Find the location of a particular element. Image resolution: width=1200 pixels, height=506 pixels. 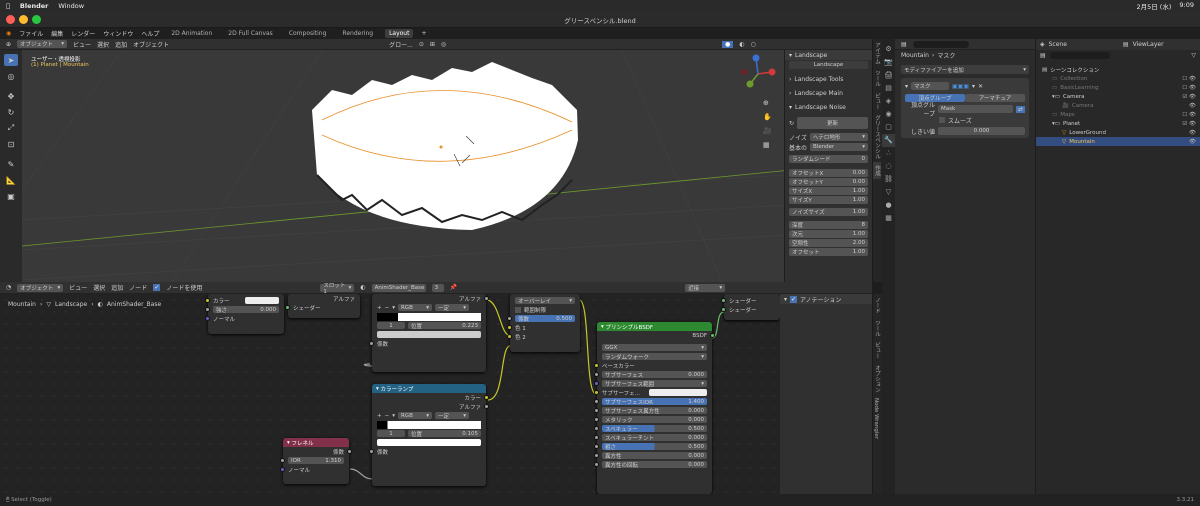

tab-layout: Layout is located at coordinates (399, 33).